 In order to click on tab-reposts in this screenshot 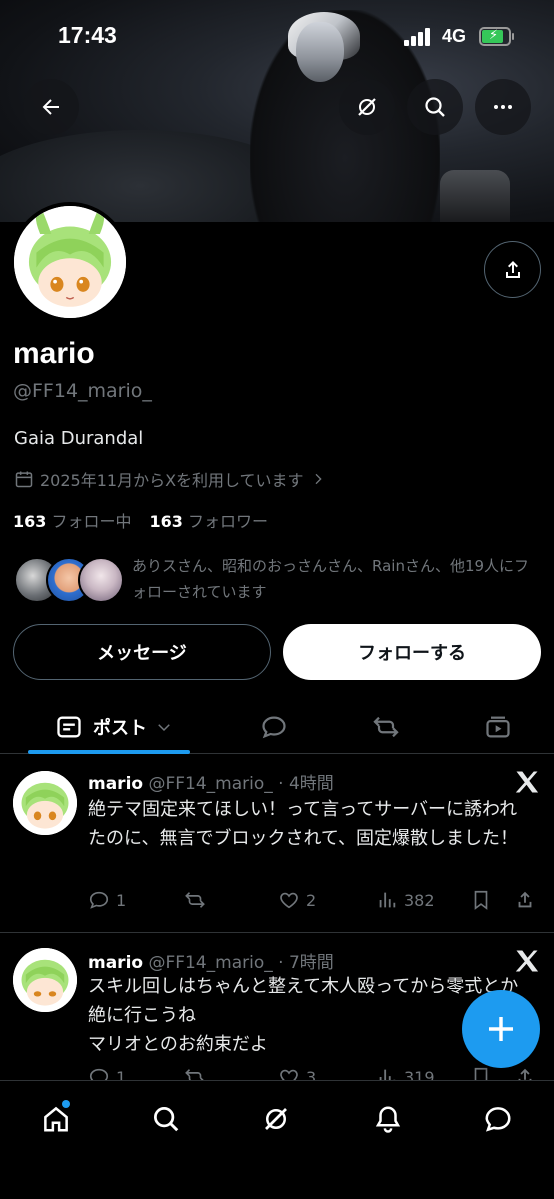, I will do `click(386, 727)`.